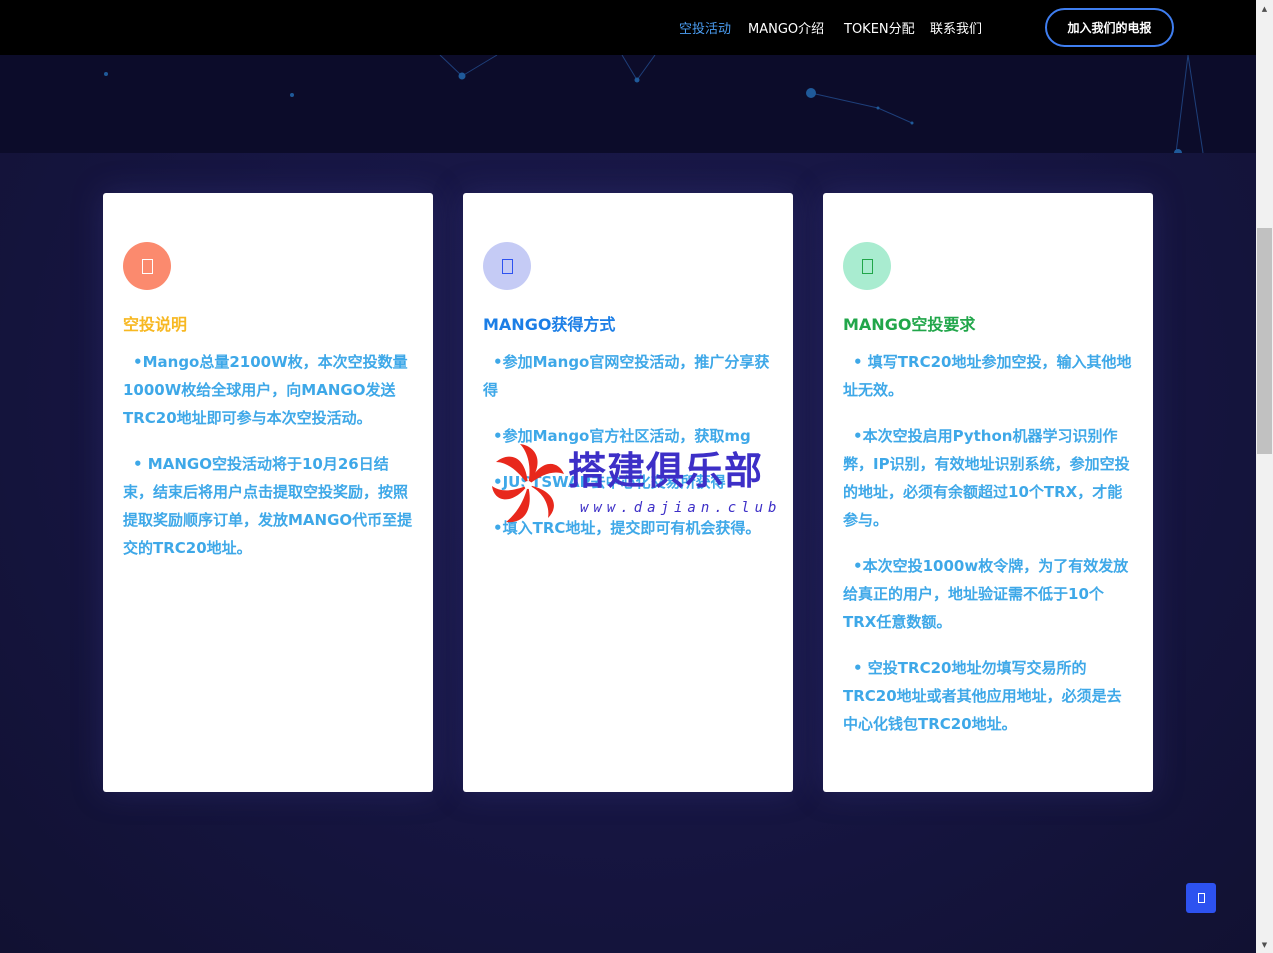 The image size is (1273, 953). I want to click on scroll-down-icon: ▼, so click(1264, 944).